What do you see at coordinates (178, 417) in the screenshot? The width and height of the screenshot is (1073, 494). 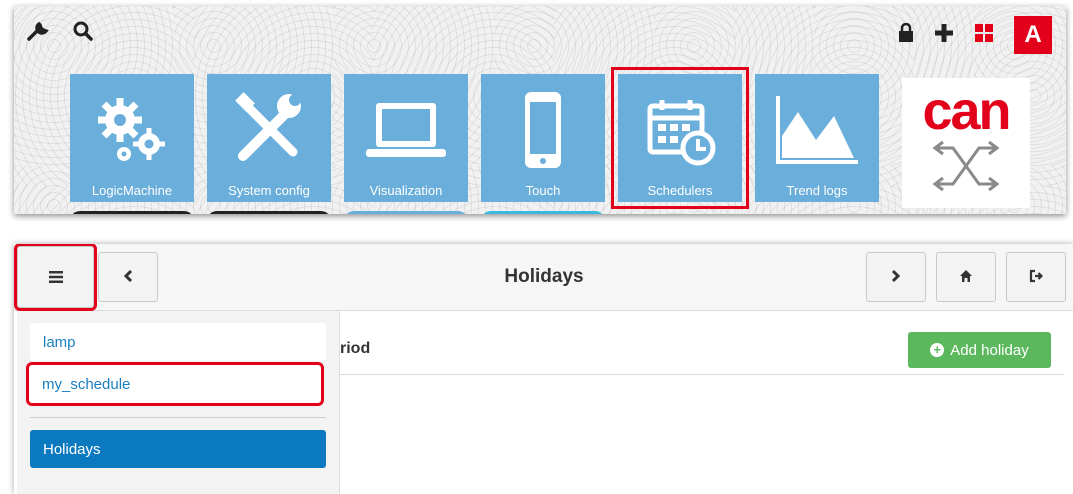 I see `sidebar-divider` at bounding box center [178, 417].